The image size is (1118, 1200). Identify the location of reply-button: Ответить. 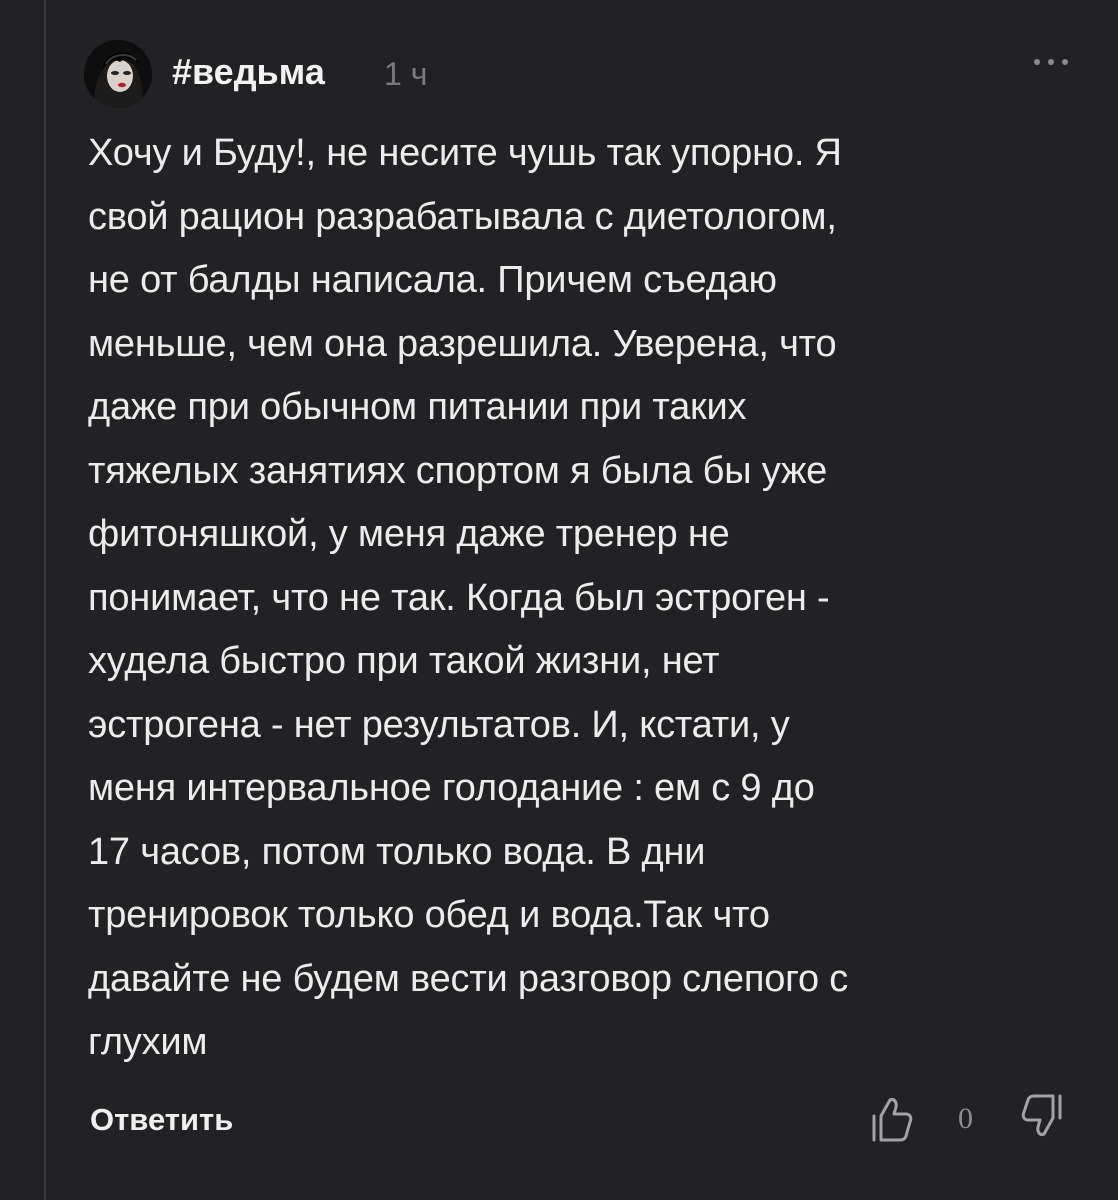
(161, 1120).